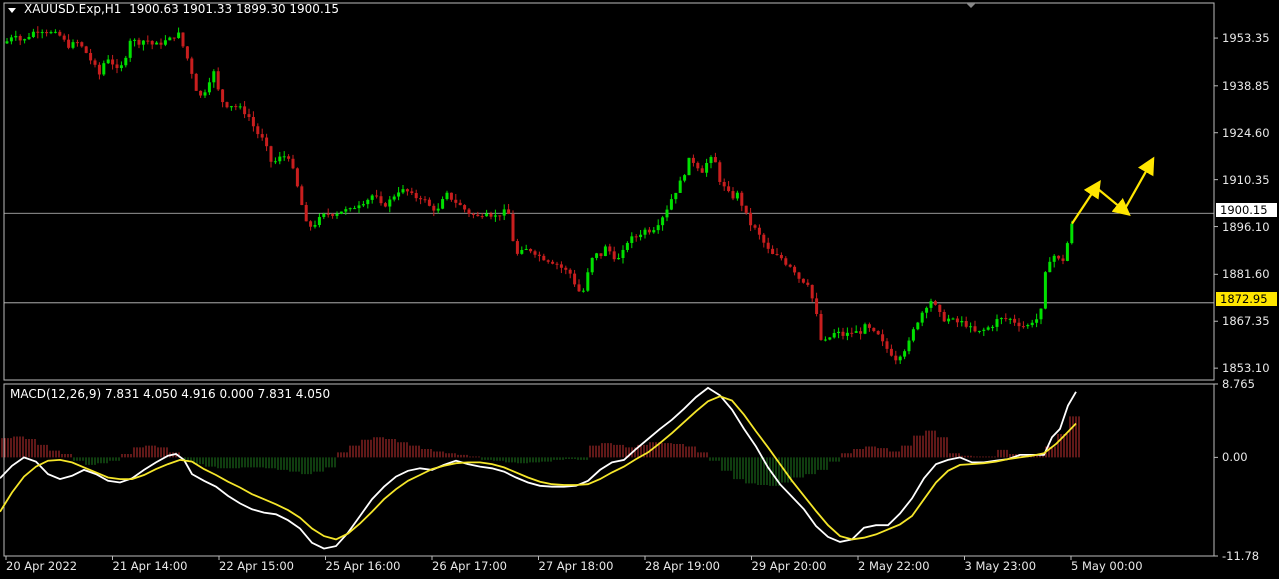 Image resolution: width=1279 pixels, height=579 pixels. What do you see at coordinates (1238, 384) in the screenshot?
I see `macd-y-tick-label: 8.765` at bounding box center [1238, 384].